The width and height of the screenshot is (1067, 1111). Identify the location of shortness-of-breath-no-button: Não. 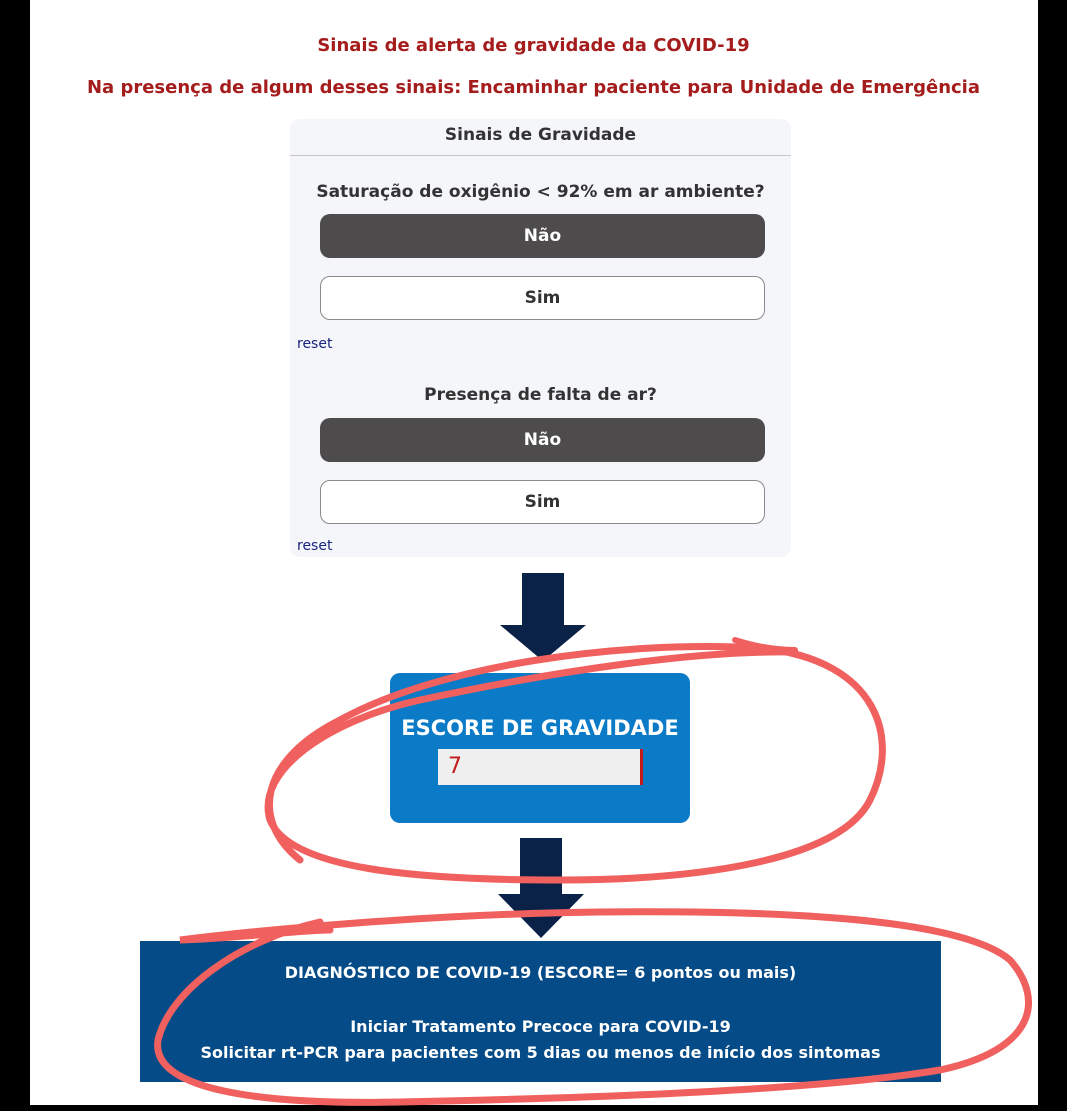
(542, 440).